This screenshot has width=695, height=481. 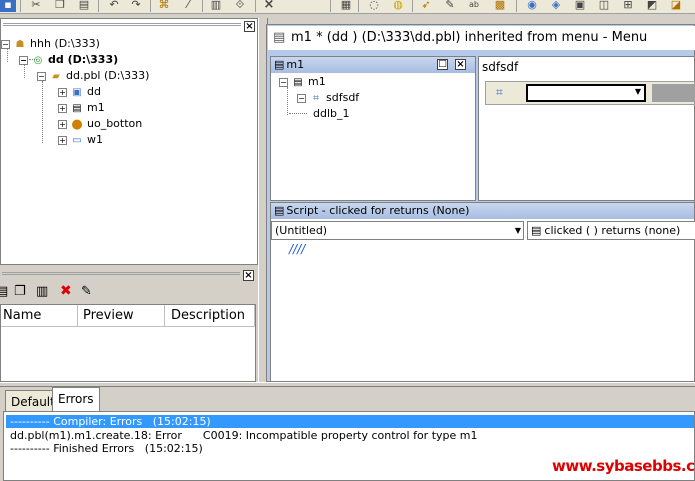 I want to click on menu-tree-pane: ▤ m1 □ × − ▤ m1 − ⌗ sdfsdf ddlb_1, so click(x=373, y=128).